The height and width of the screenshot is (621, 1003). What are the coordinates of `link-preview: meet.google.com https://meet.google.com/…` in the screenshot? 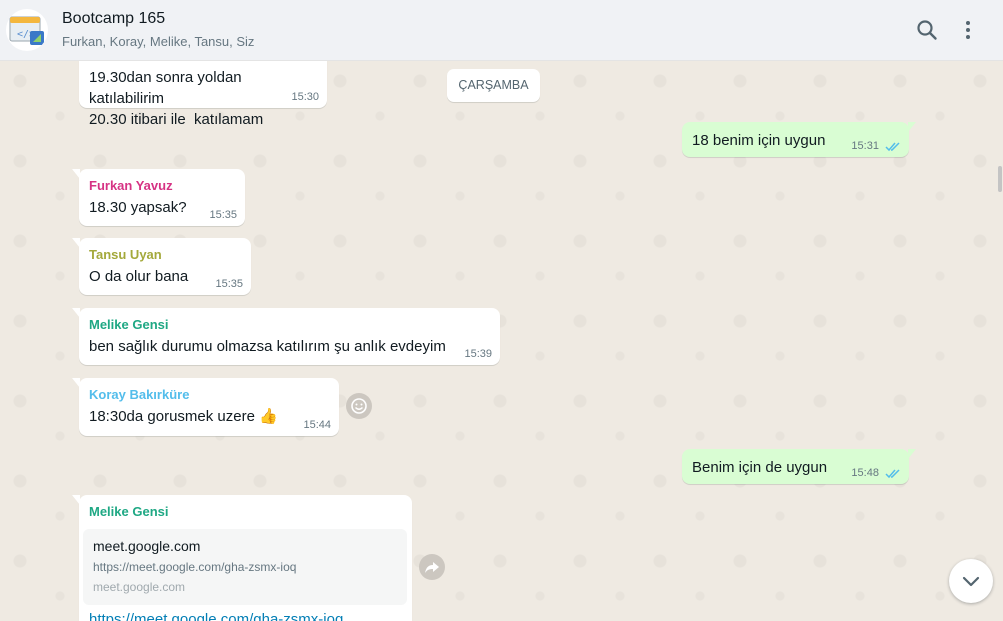 It's located at (245, 567).